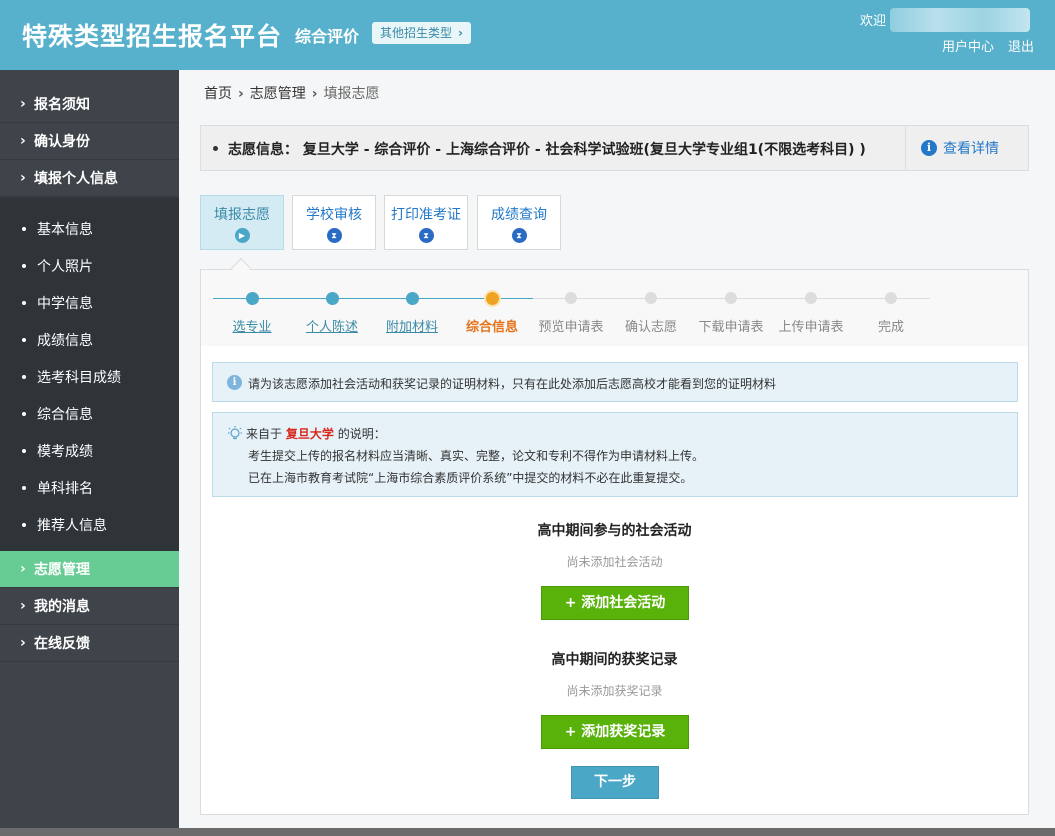 The width and height of the screenshot is (1055, 836). Describe the element at coordinates (960, 148) in the screenshot. I see `view-details-link: i 查看详情` at that location.